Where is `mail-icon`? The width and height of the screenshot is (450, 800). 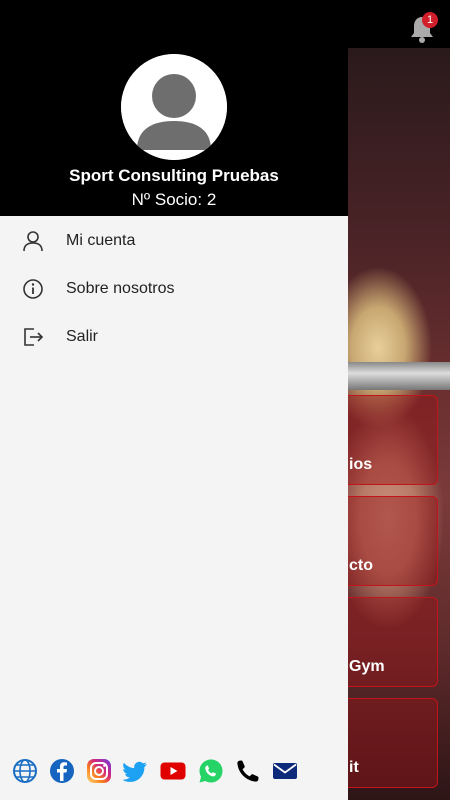
mail-icon is located at coordinates (285, 771).